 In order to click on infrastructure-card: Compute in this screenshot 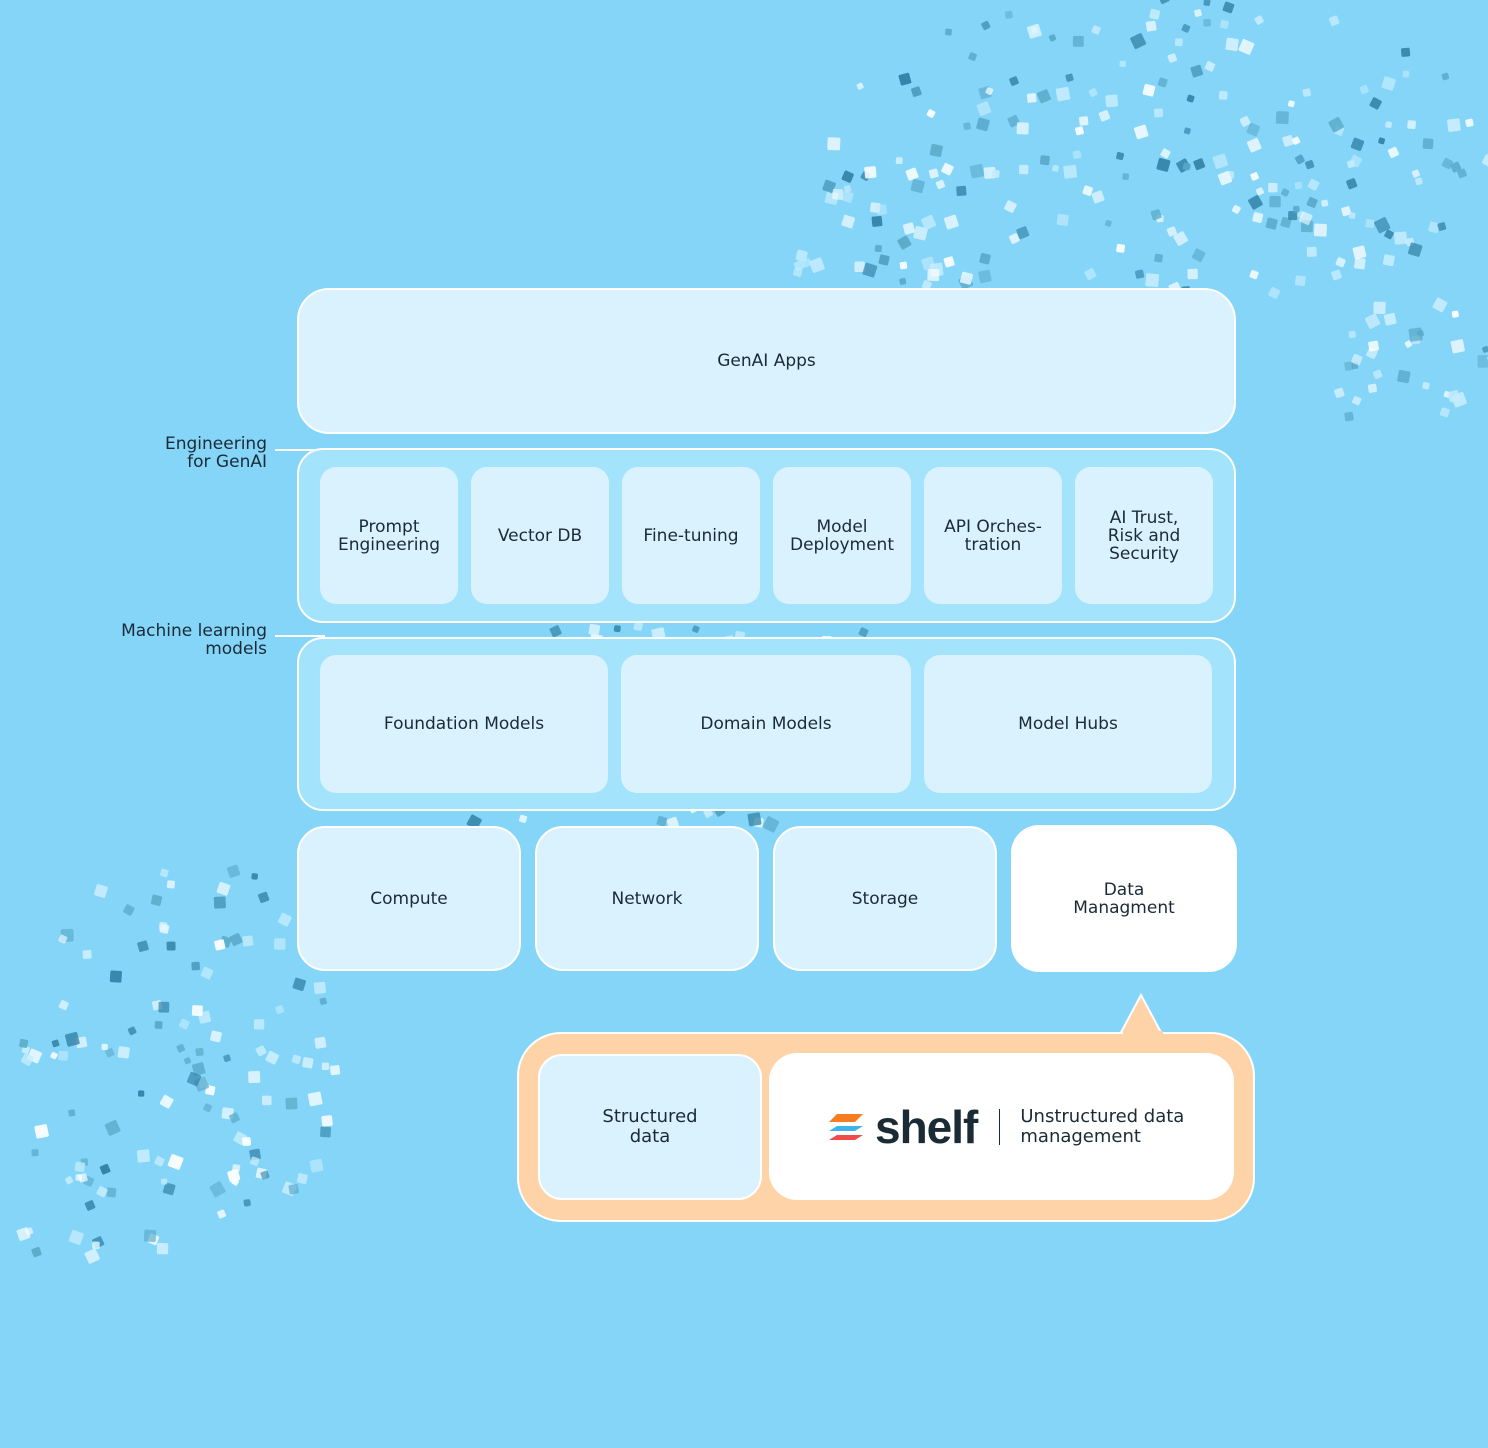, I will do `click(409, 898)`.